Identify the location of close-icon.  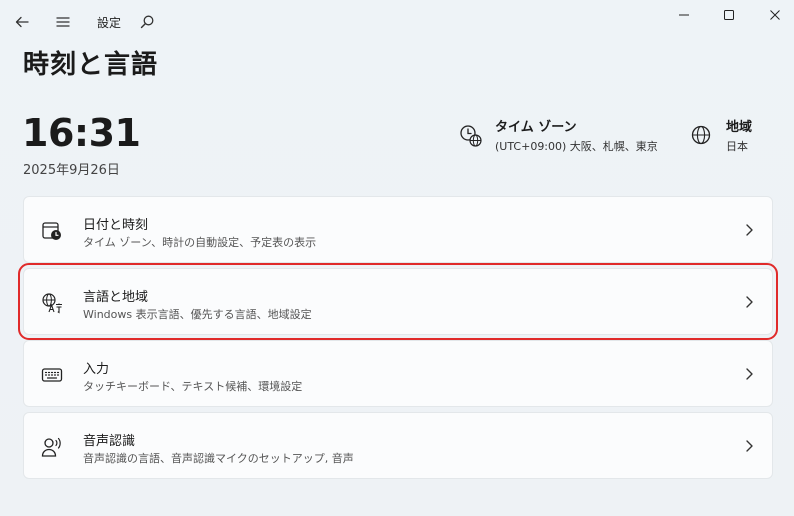
(775, 15).